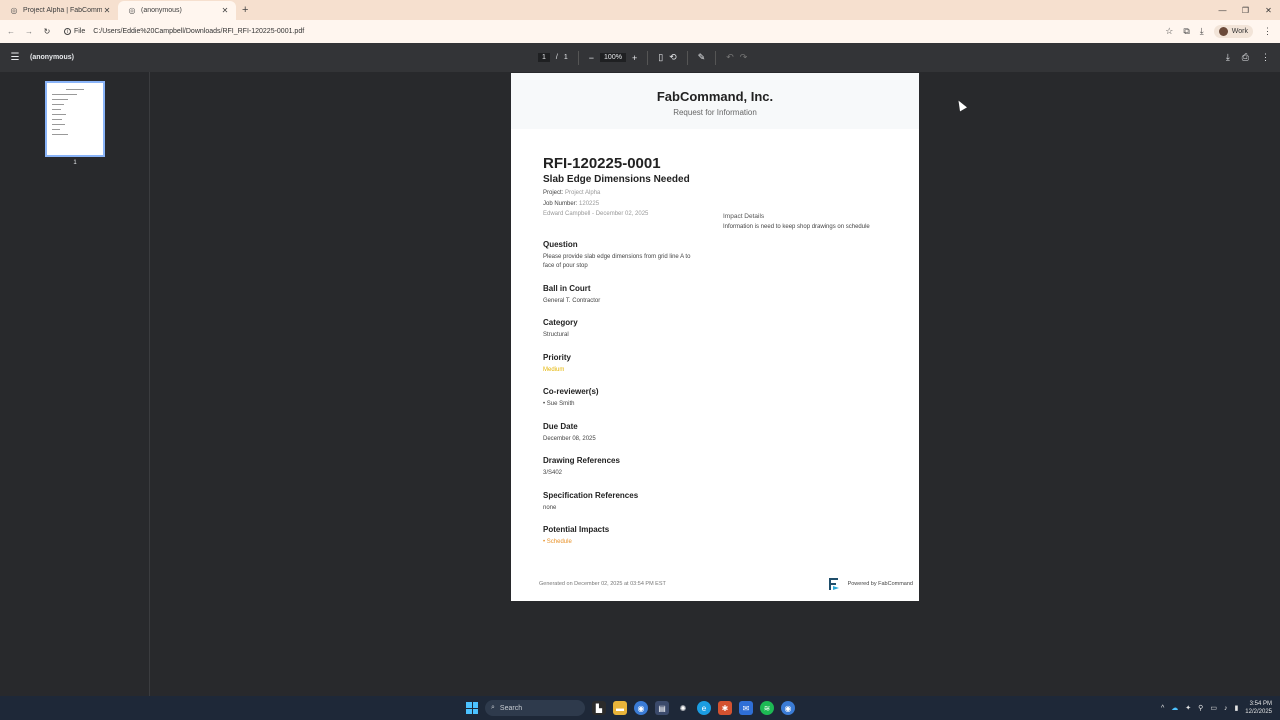  Describe the element at coordinates (731, 467) in the screenshot. I see `section-drawing-references: Drawing References 3/S402` at that location.